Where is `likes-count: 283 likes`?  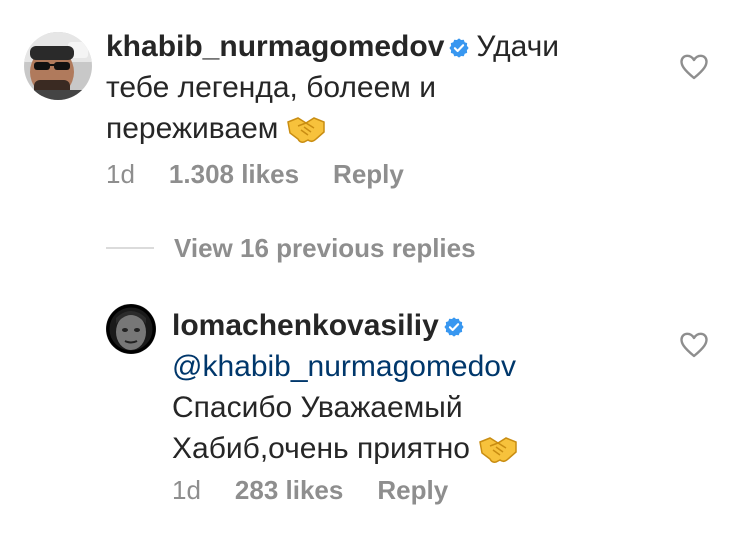 likes-count: 283 likes is located at coordinates (289, 490).